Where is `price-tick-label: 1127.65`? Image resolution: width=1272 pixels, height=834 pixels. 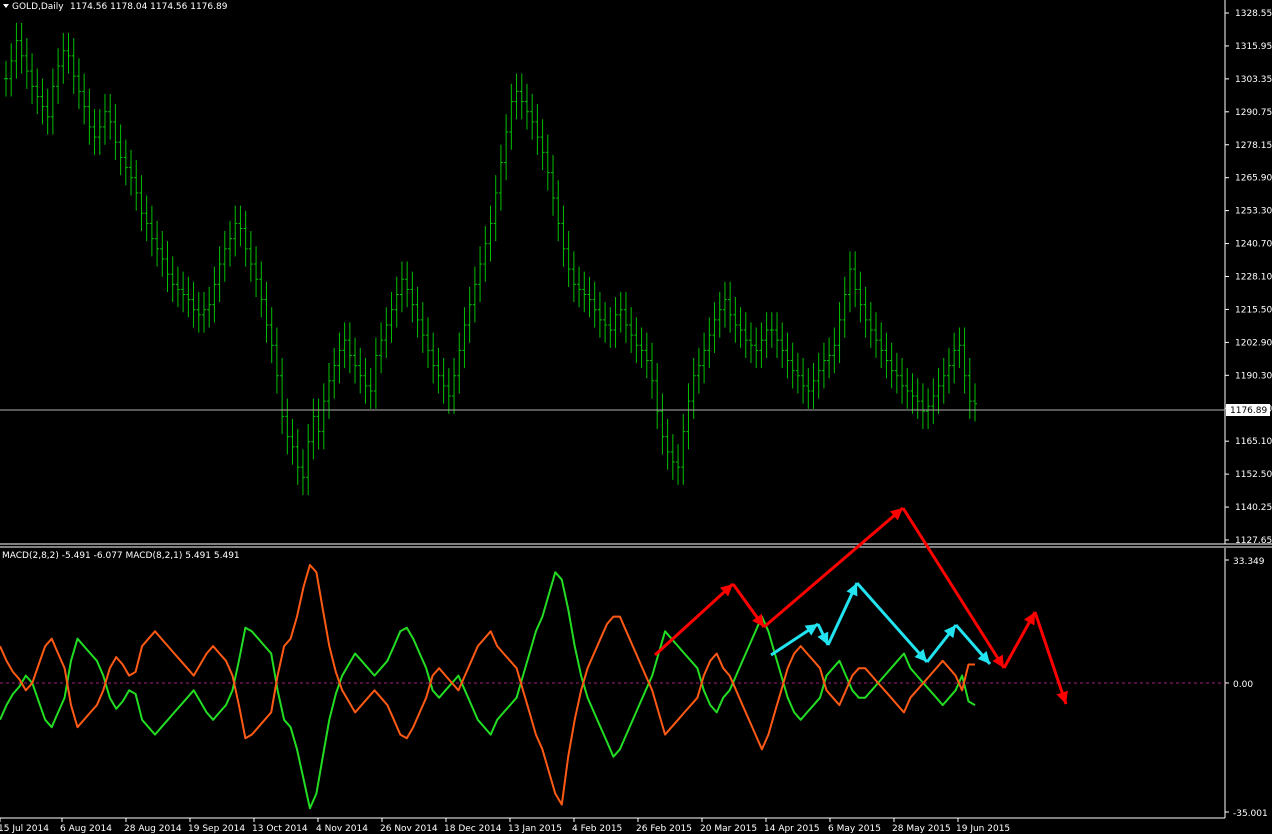 price-tick-label: 1127.65 is located at coordinates (1253, 541).